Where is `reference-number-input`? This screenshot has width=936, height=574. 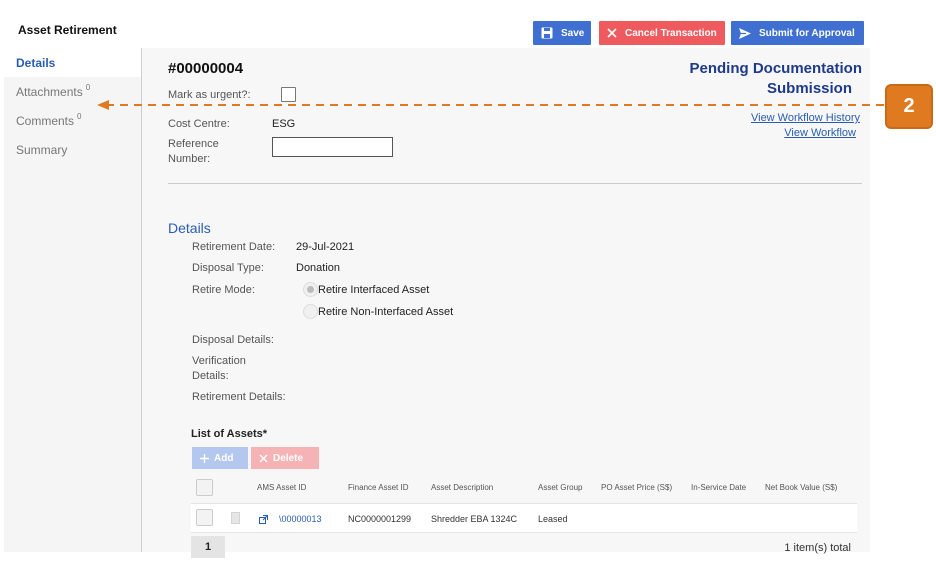
reference-number-input is located at coordinates (332, 147).